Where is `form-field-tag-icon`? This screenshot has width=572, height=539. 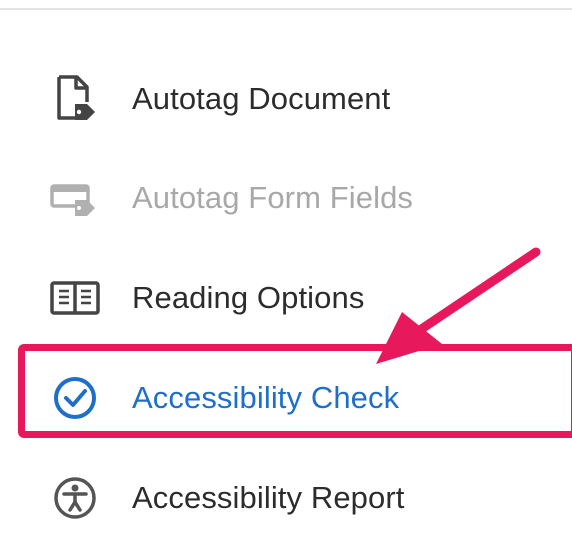
form-field-tag-icon is located at coordinates (75, 198).